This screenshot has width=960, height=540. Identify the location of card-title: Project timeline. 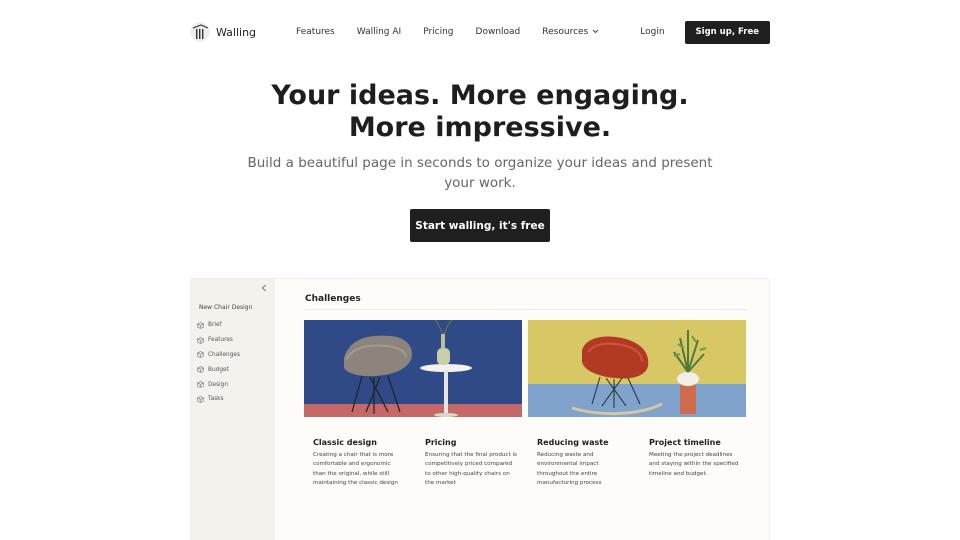
(685, 442).